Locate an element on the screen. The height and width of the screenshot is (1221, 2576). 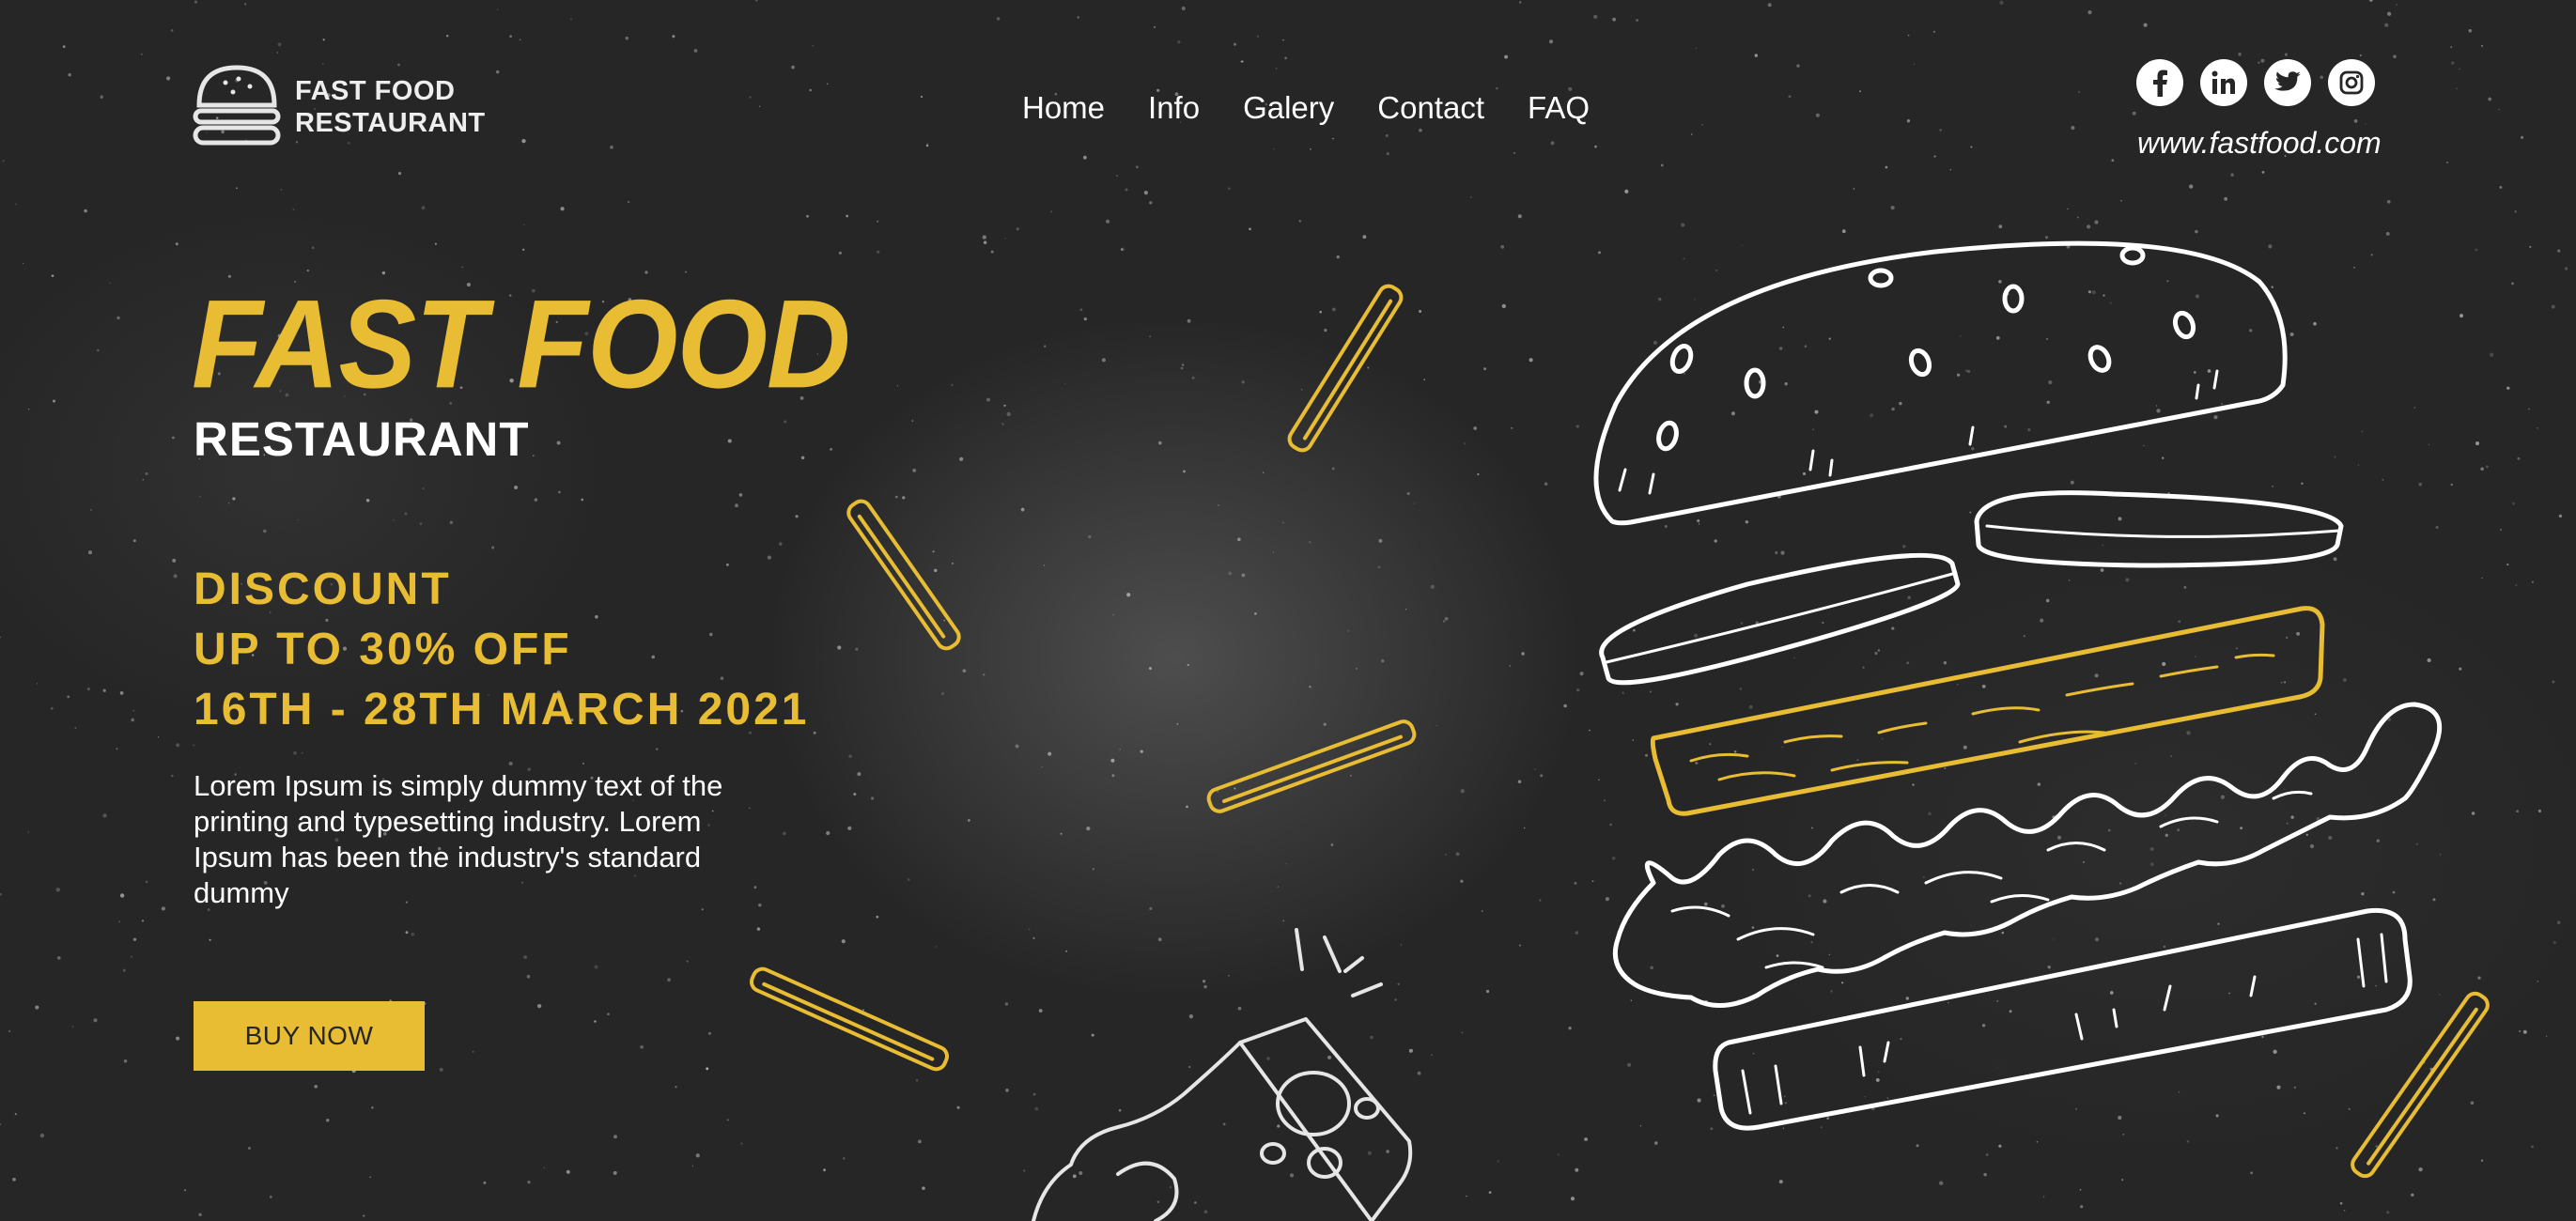
top-bun is located at coordinates (1941, 383).